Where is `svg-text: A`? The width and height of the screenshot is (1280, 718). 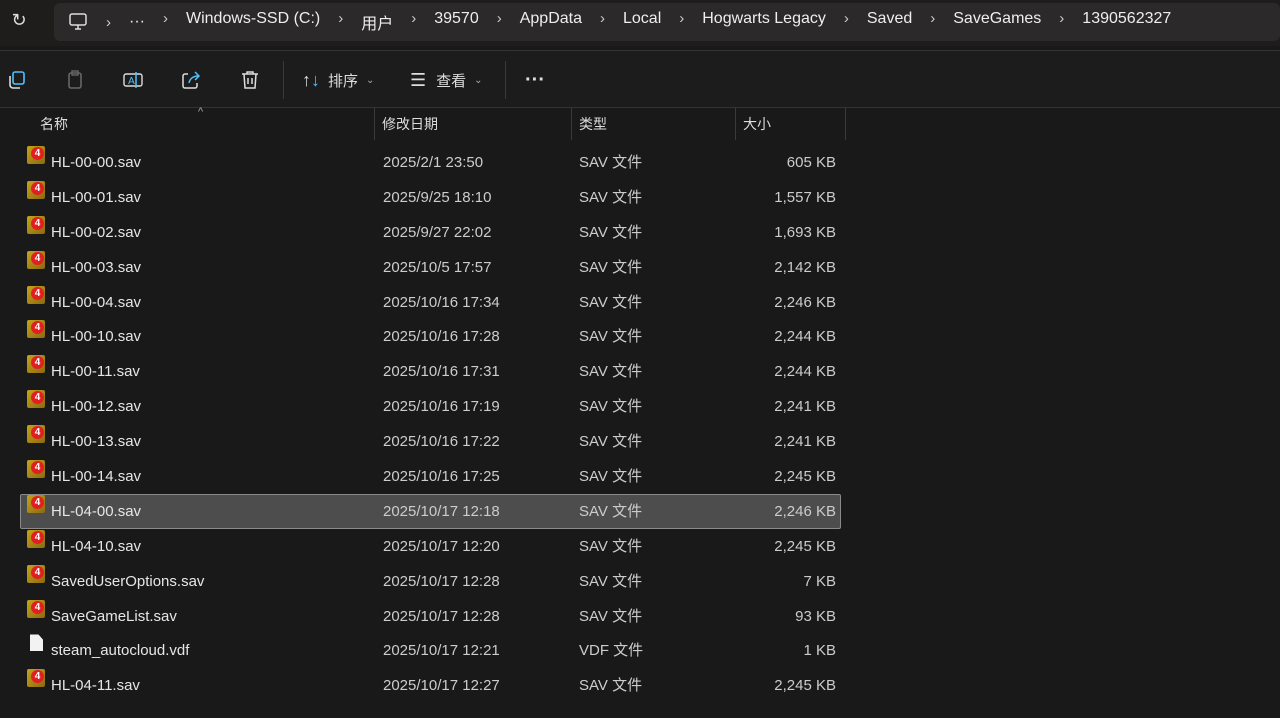 svg-text: A is located at coordinates (131, 81).